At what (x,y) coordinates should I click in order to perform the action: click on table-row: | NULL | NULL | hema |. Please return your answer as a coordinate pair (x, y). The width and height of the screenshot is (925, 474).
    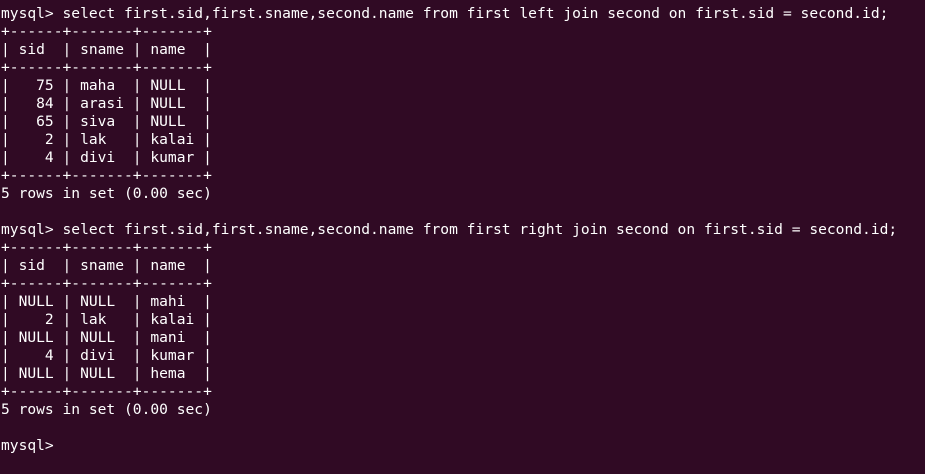
    Looking at the image, I should click on (106, 373).